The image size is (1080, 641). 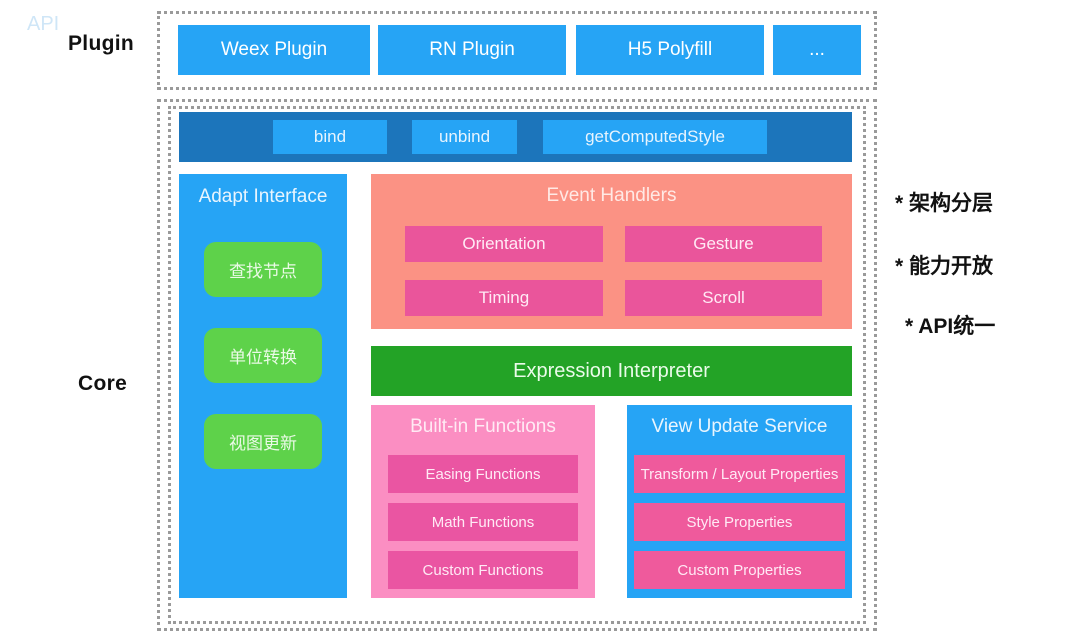 What do you see at coordinates (483, 426) in the screenshot?
I see `builtin-functions-title: Built-in Functions` at bounding box center [483, 426].